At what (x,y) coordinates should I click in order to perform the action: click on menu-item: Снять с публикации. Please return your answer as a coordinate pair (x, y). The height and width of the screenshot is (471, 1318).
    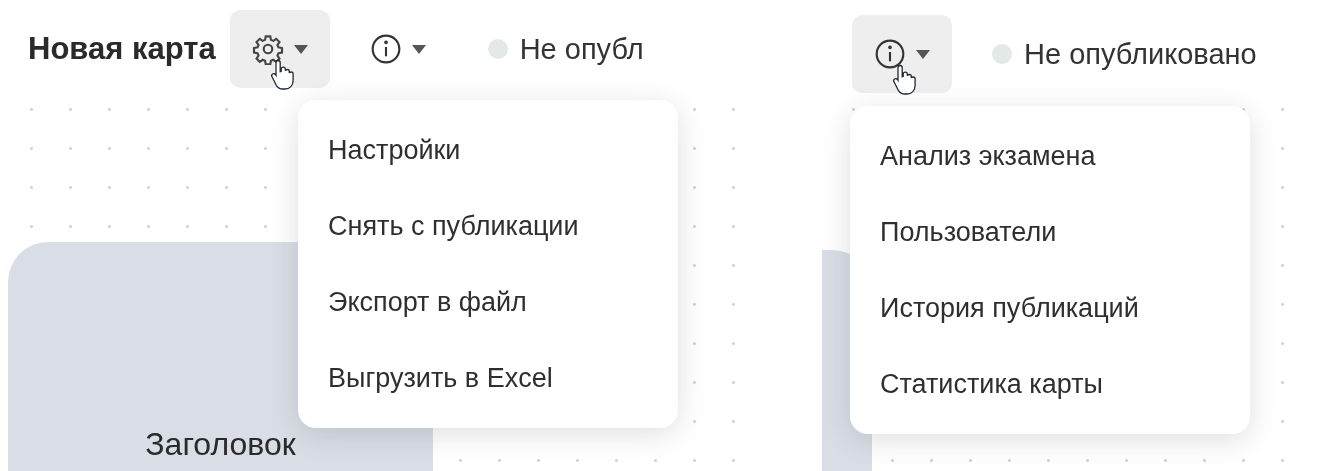
    Looking at the image, I should click on (488, 226).